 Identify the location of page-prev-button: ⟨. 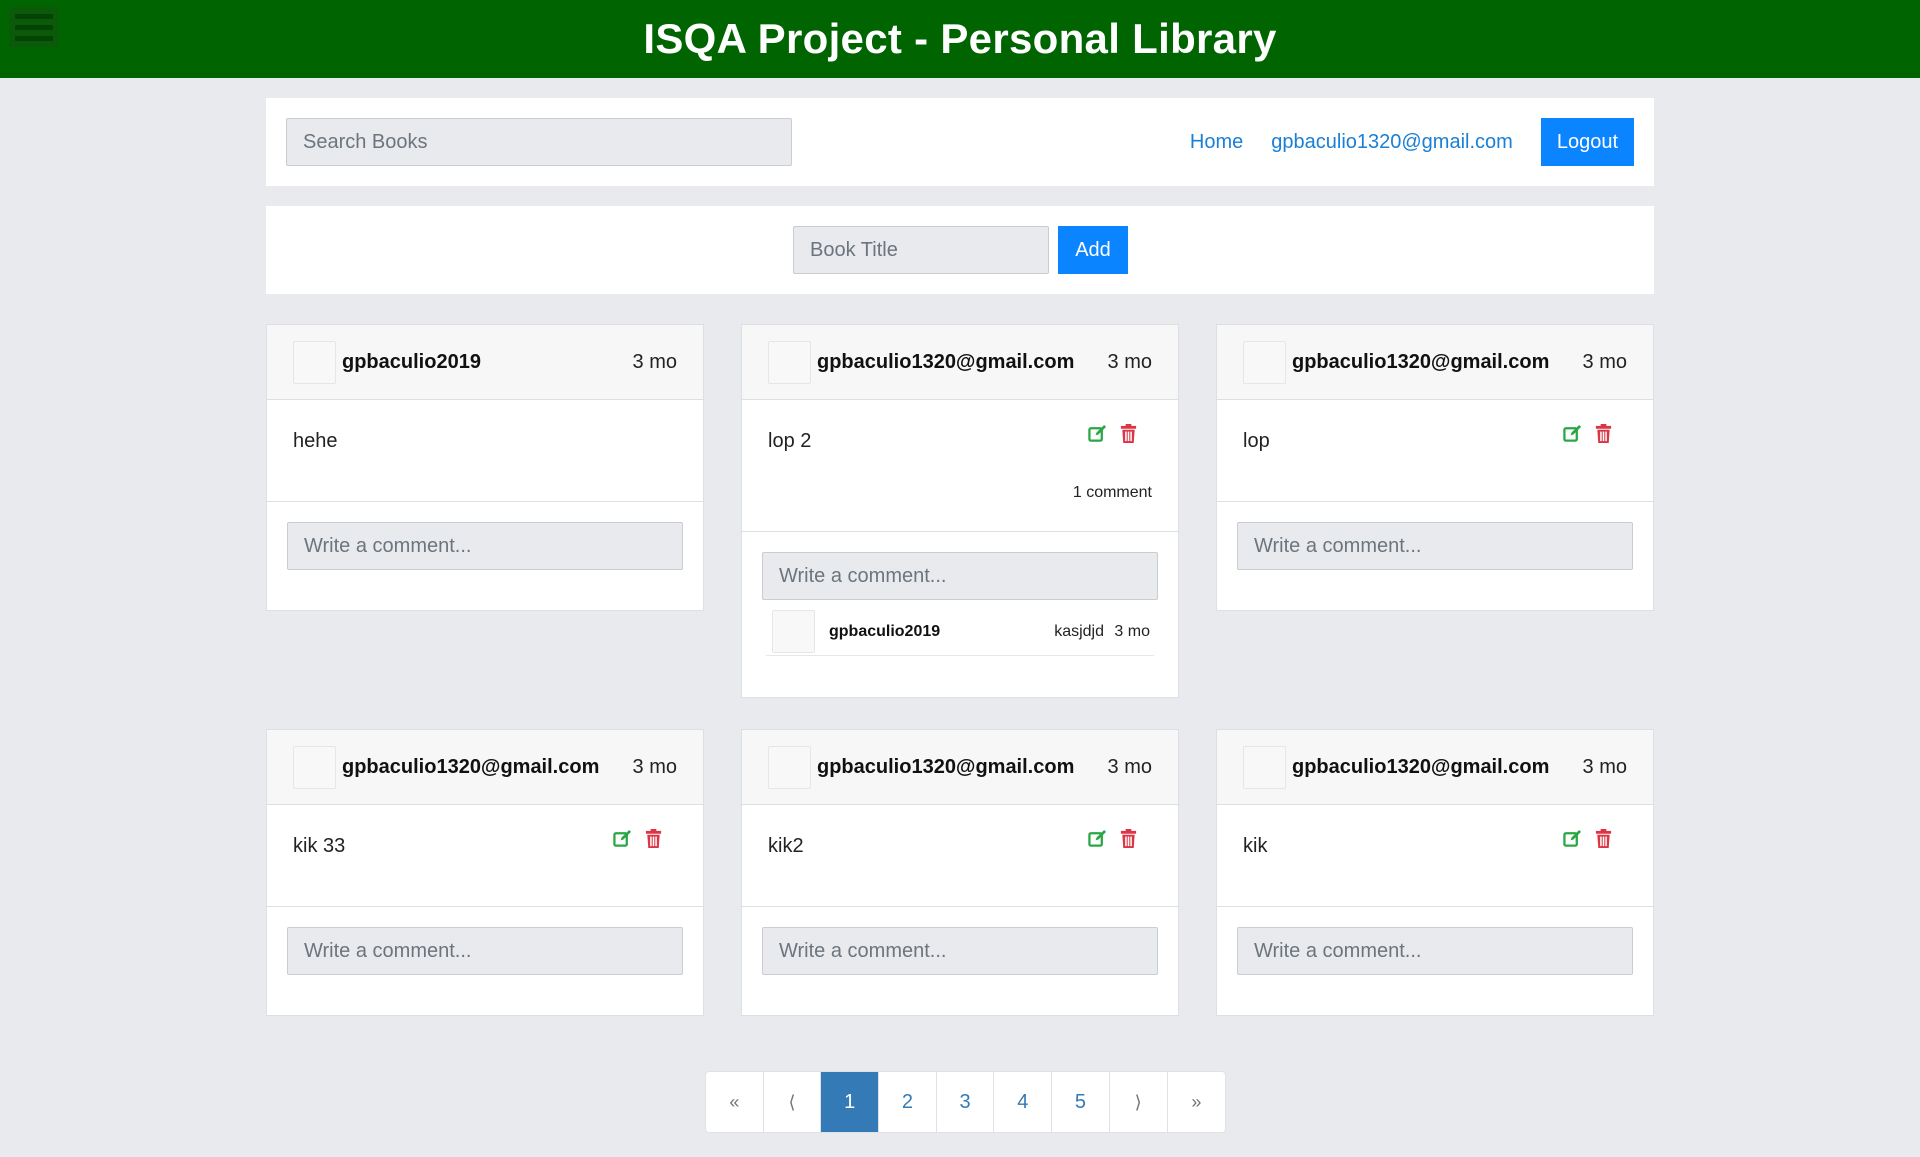
(793, 1102).